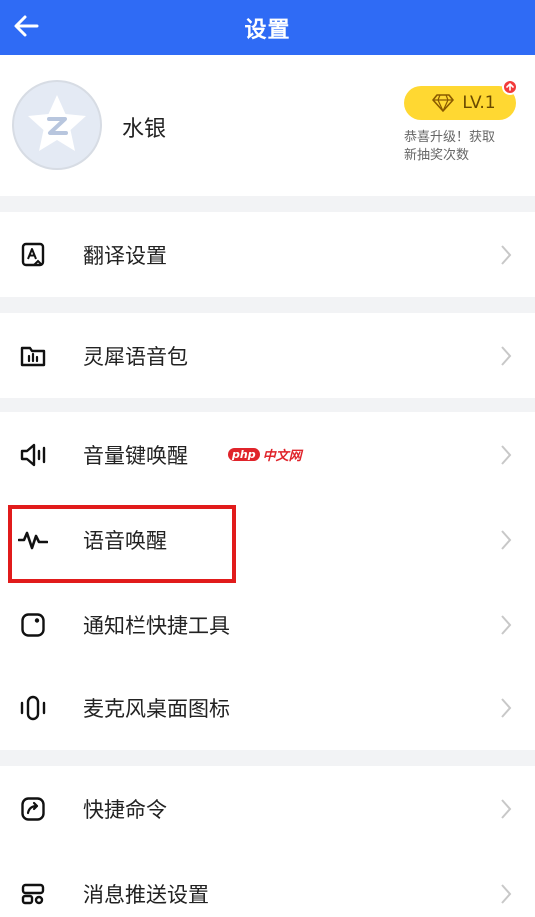  I want to click on microphone-desktop-icon, so click(33, 708).